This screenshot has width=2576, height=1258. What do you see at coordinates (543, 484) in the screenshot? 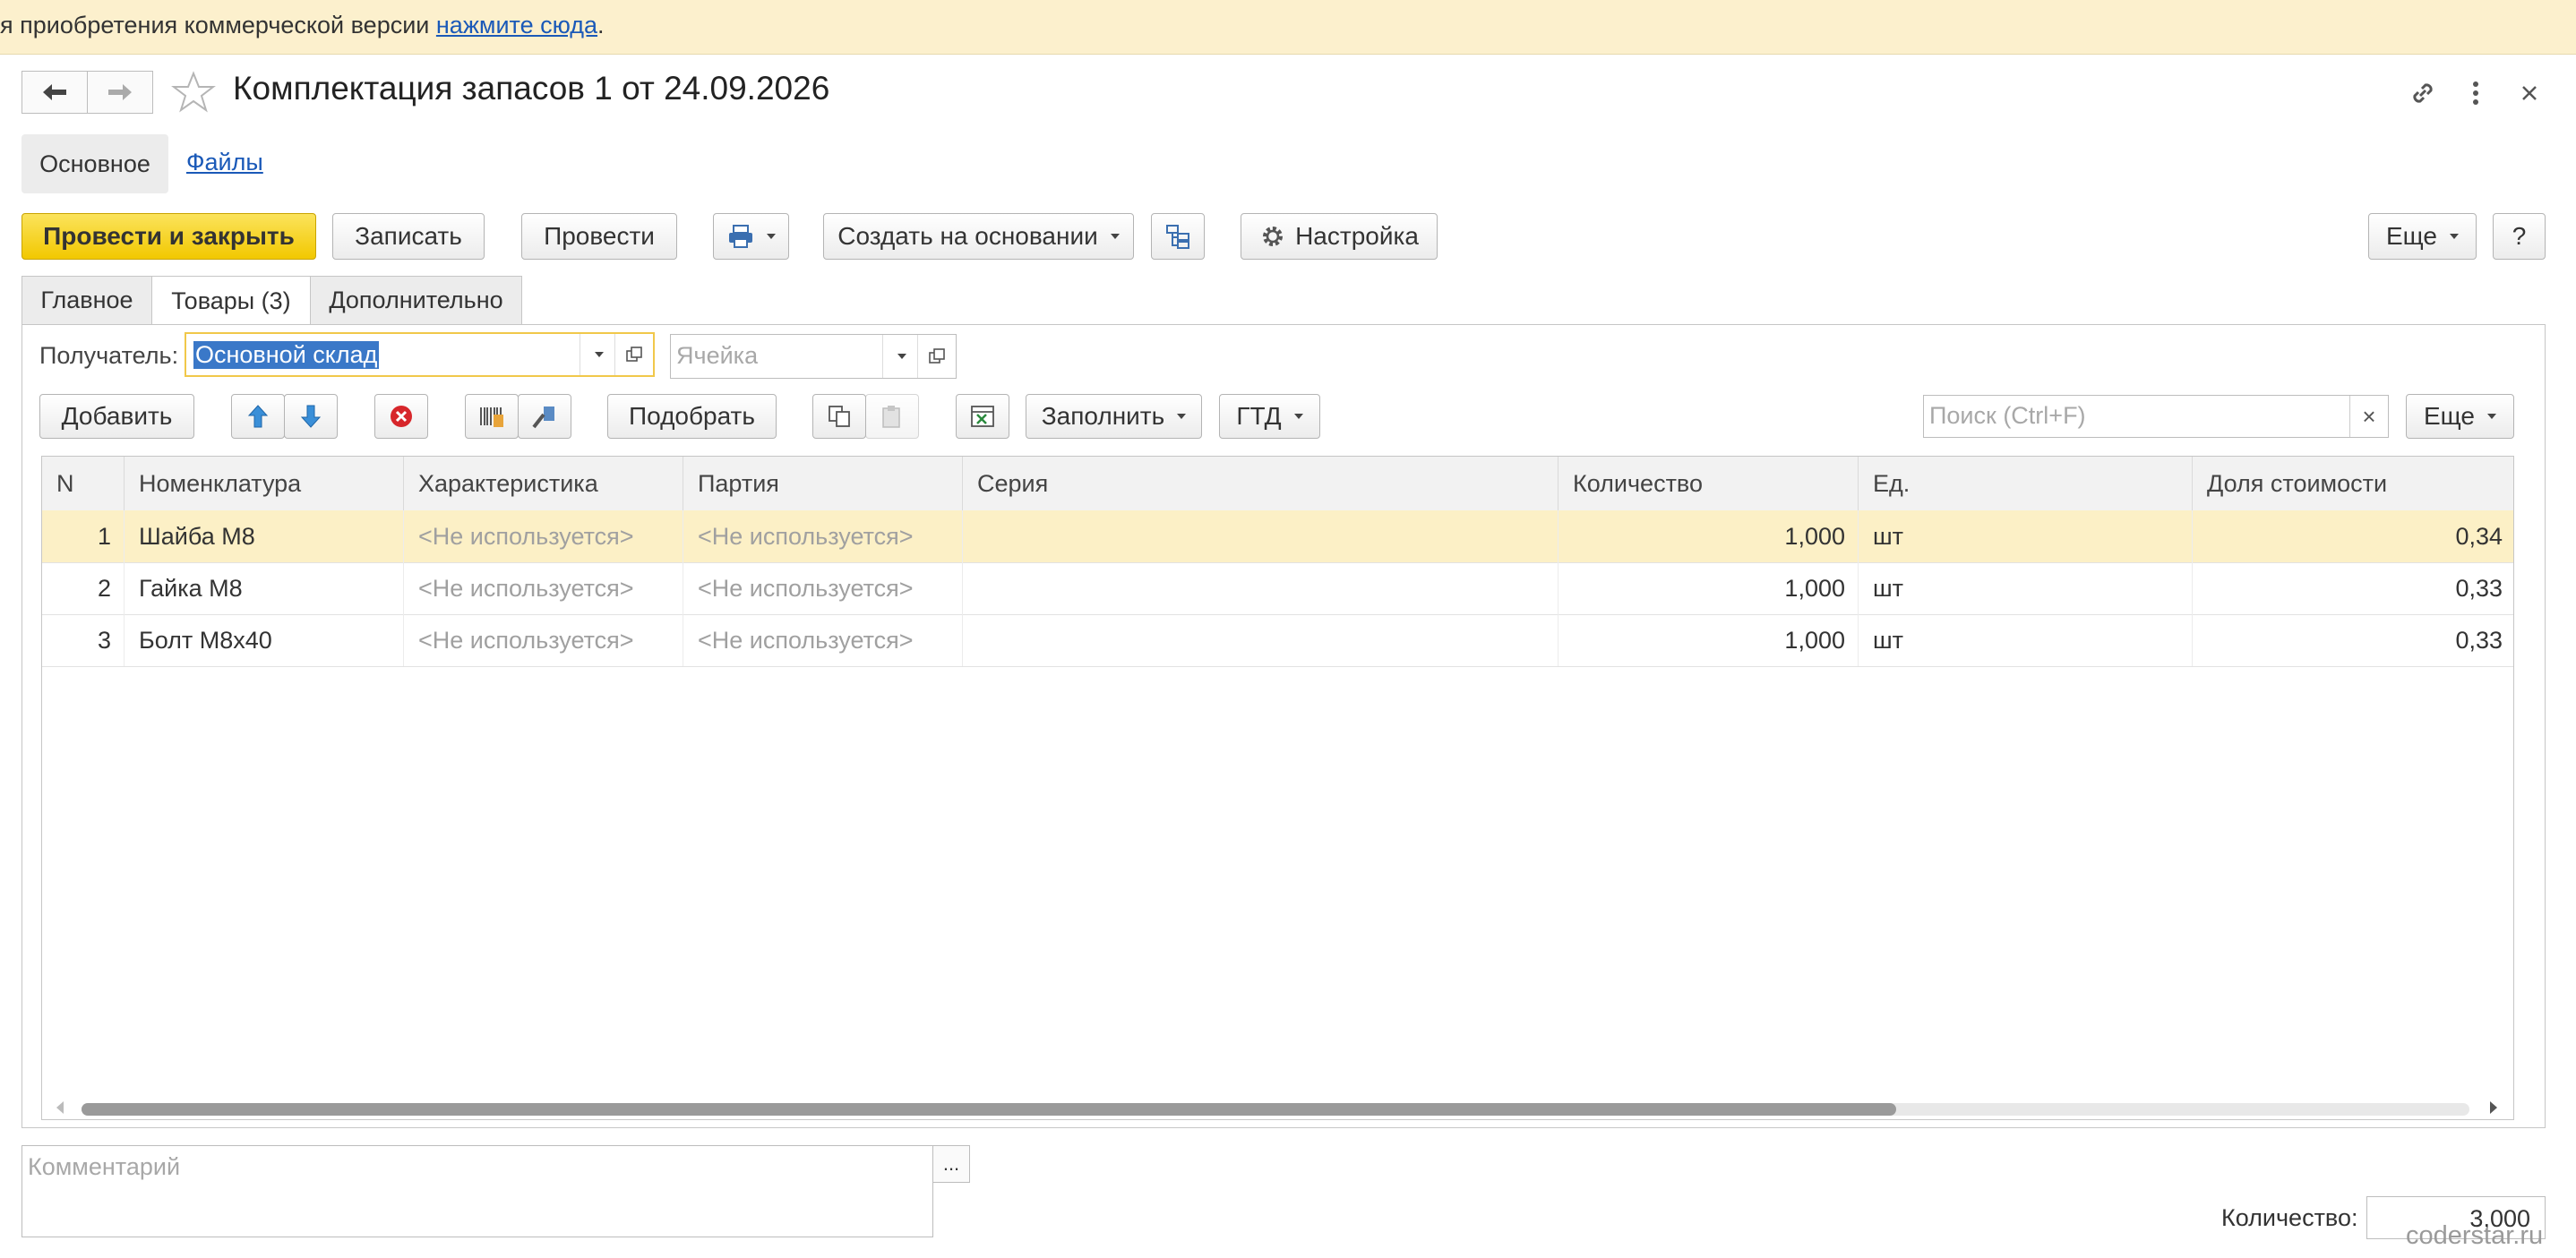
I see `column-characteristic: Характеристика` at bounding box center [543, 484].